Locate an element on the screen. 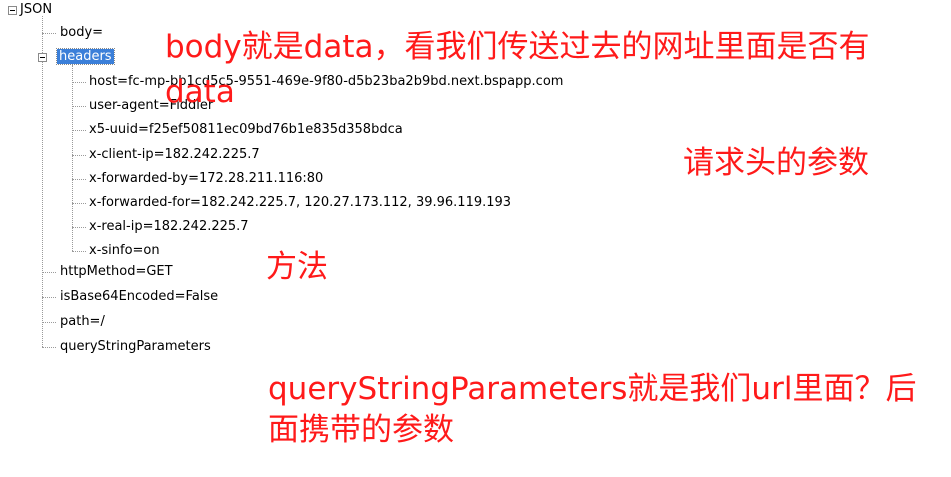 The width and height of the screenshot is (951, 477). root-collapse-icon is located at coordinates (12, 10).